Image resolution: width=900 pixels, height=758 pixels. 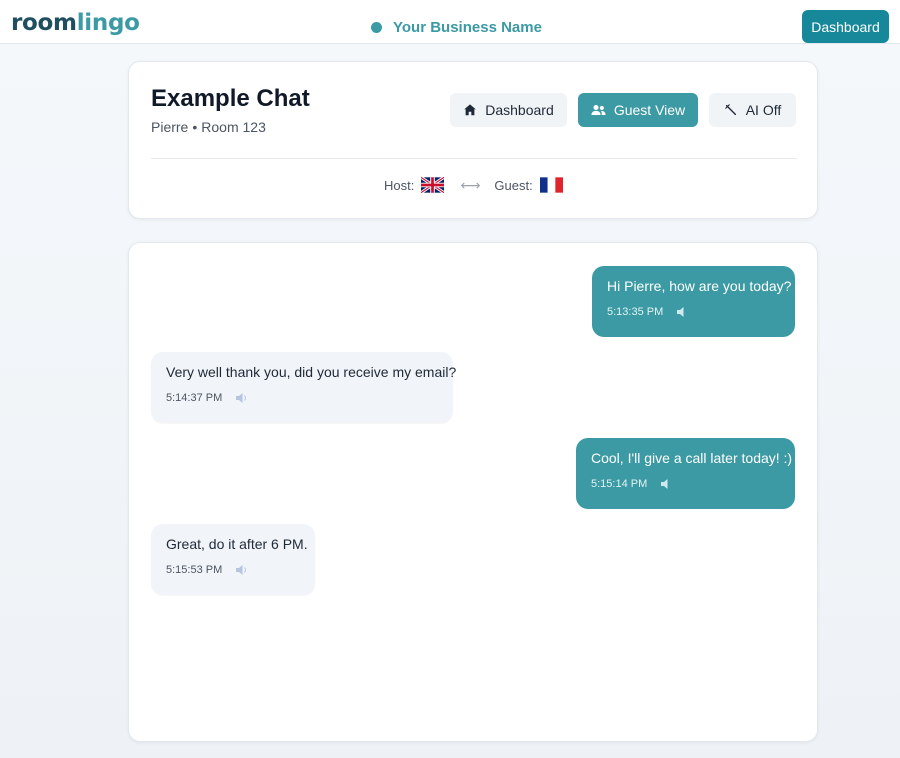 What do you see at coordinates (845, 26) in the screenshot?
I see `top-dashboard-button: Dashboard` at bounding box center [845, 26].